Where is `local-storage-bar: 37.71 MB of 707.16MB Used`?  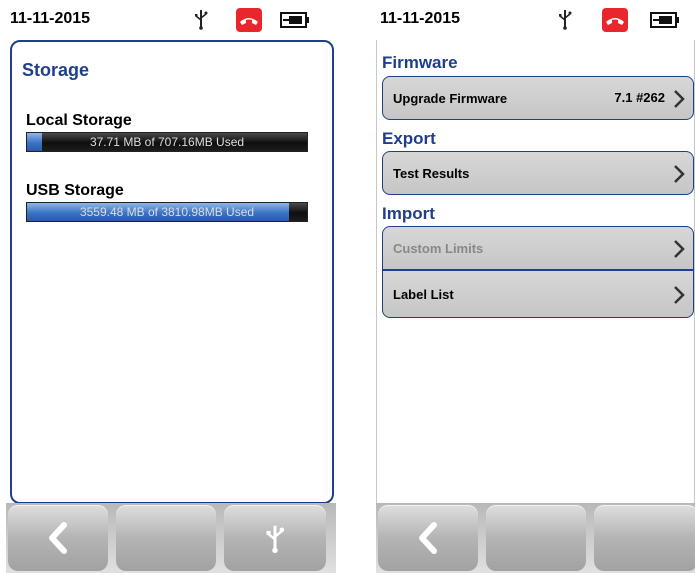 local-storage-bar: 37.71 MB of 707.16MB Used is located at coordinates (167, 142).